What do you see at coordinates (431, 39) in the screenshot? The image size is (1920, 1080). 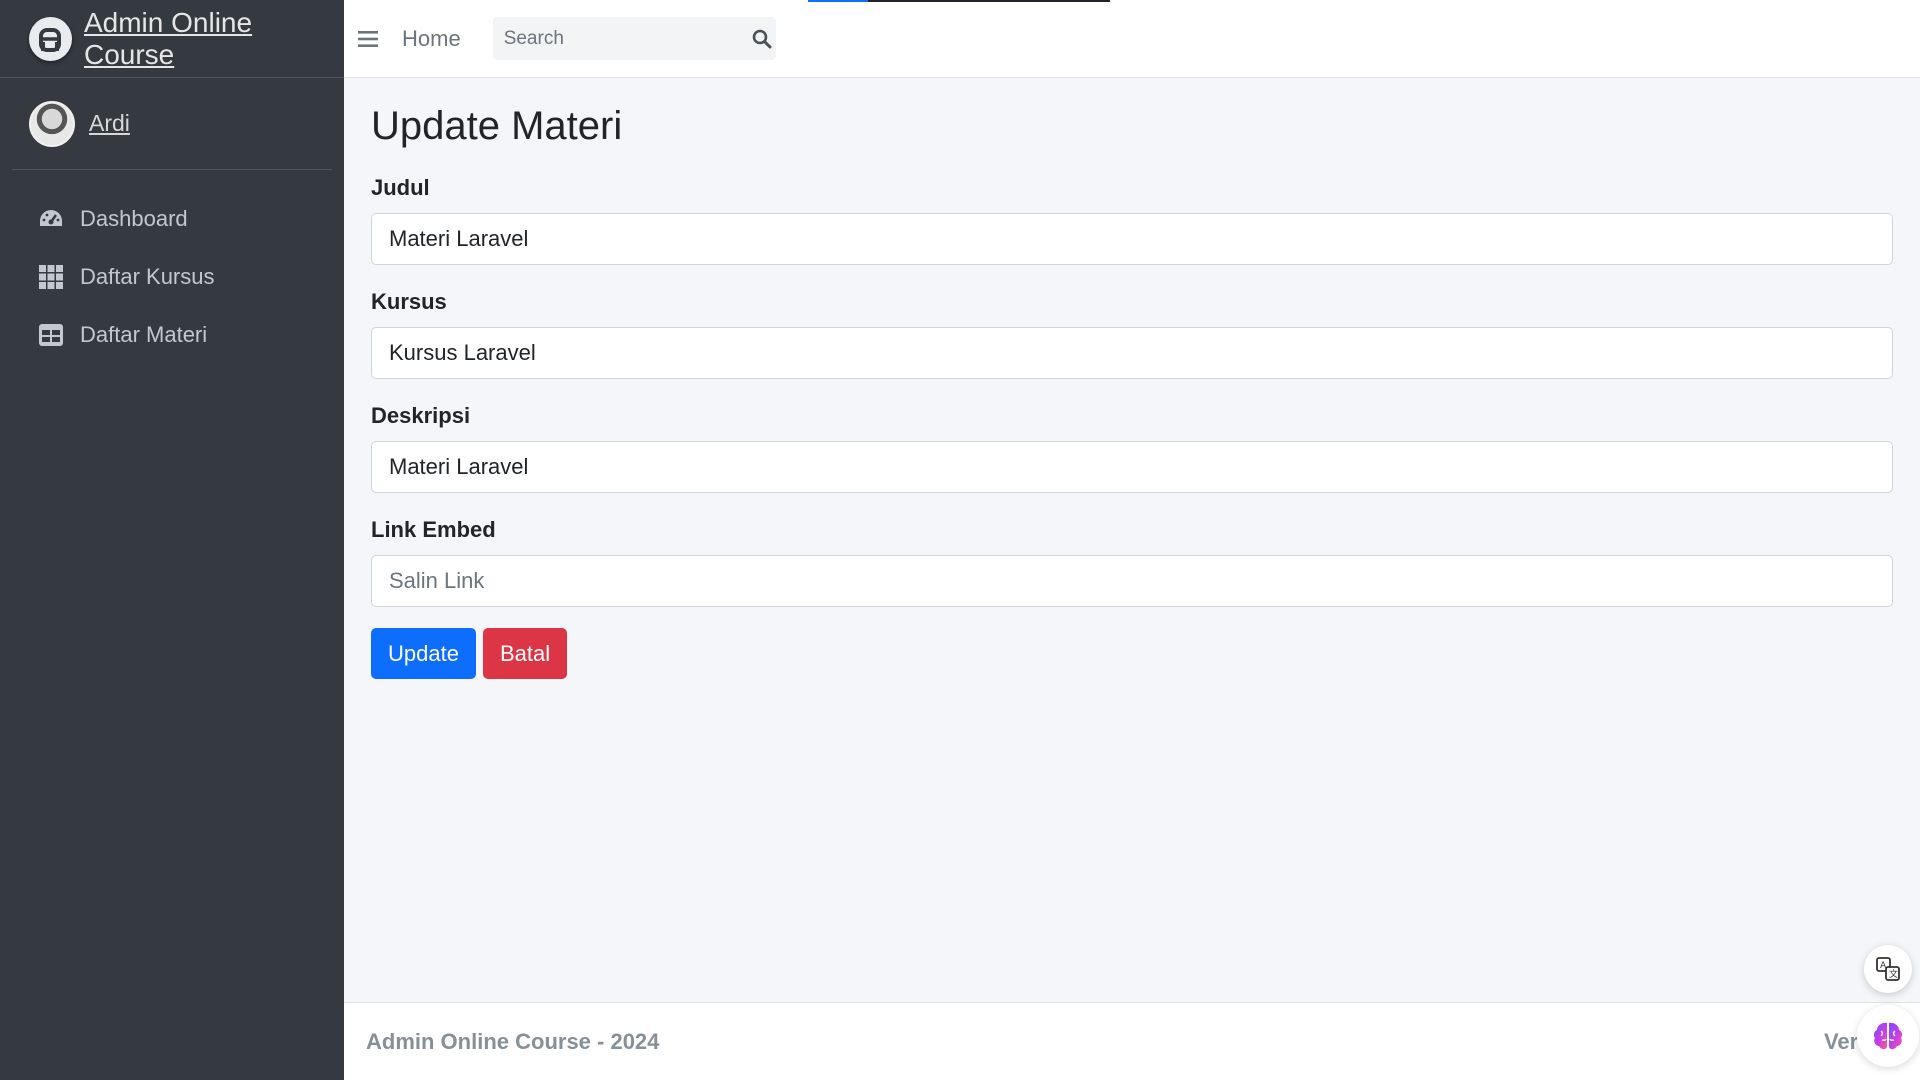 I see `home-link: Home` at bounding box center [431, 39].